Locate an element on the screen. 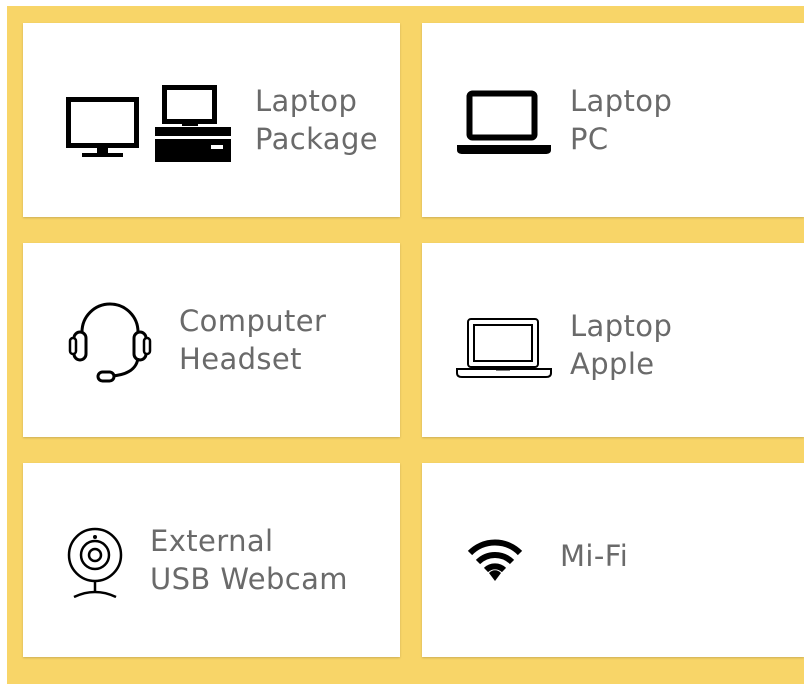 The height and width of the screenshot is (684, 804). card-label: External USB Webcam is located at coordinates (249, 560).